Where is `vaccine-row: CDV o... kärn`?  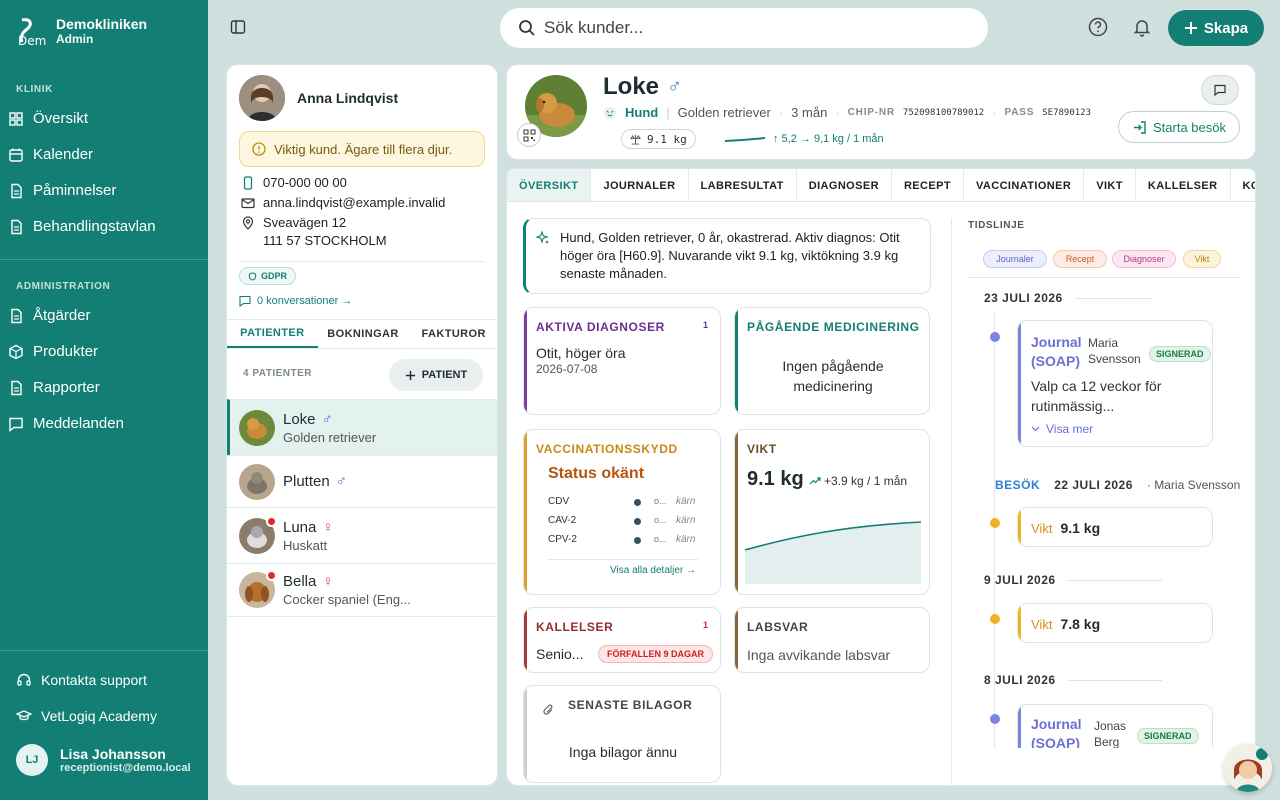 vaccine-row: CDV o... kärn is located at coordinates (623, 501).